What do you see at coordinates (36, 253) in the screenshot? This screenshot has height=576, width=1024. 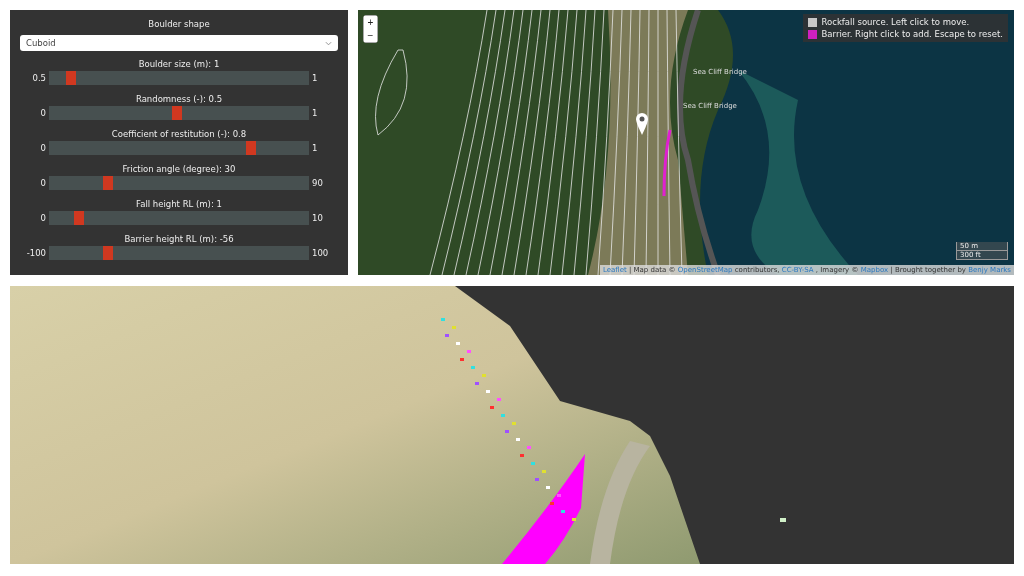 I see `slider-min: -100` at bounding box center [36, 253].